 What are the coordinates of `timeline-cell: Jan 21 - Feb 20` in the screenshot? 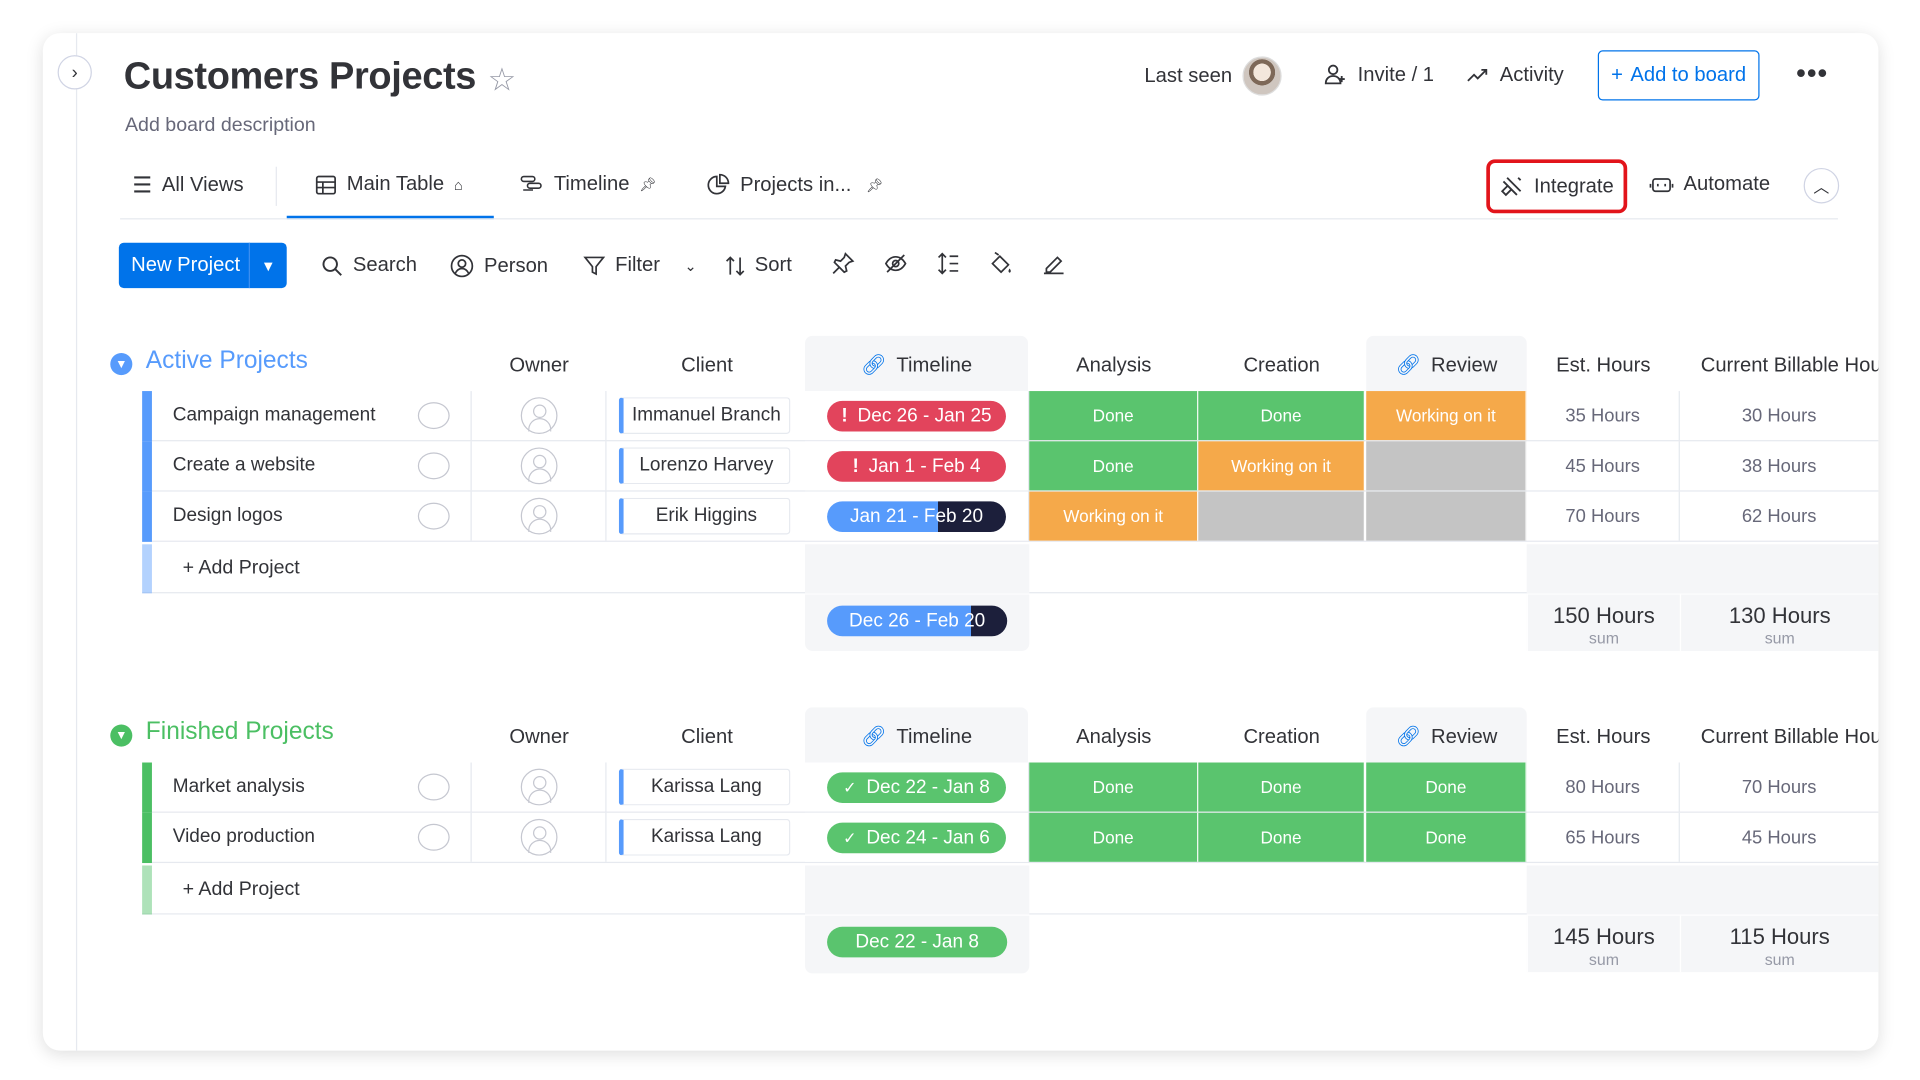 It's located at (917, 516).